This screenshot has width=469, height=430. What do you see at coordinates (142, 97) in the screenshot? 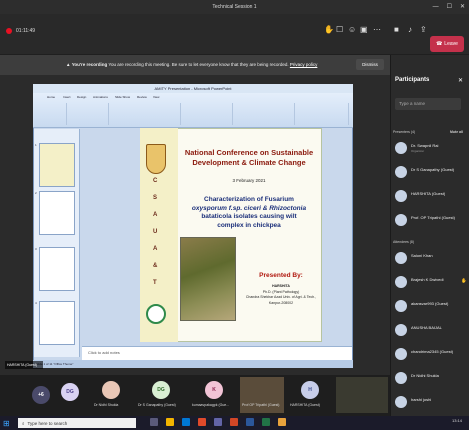
I see `ribbon-tab: Review` at bounding box center [142, 97].